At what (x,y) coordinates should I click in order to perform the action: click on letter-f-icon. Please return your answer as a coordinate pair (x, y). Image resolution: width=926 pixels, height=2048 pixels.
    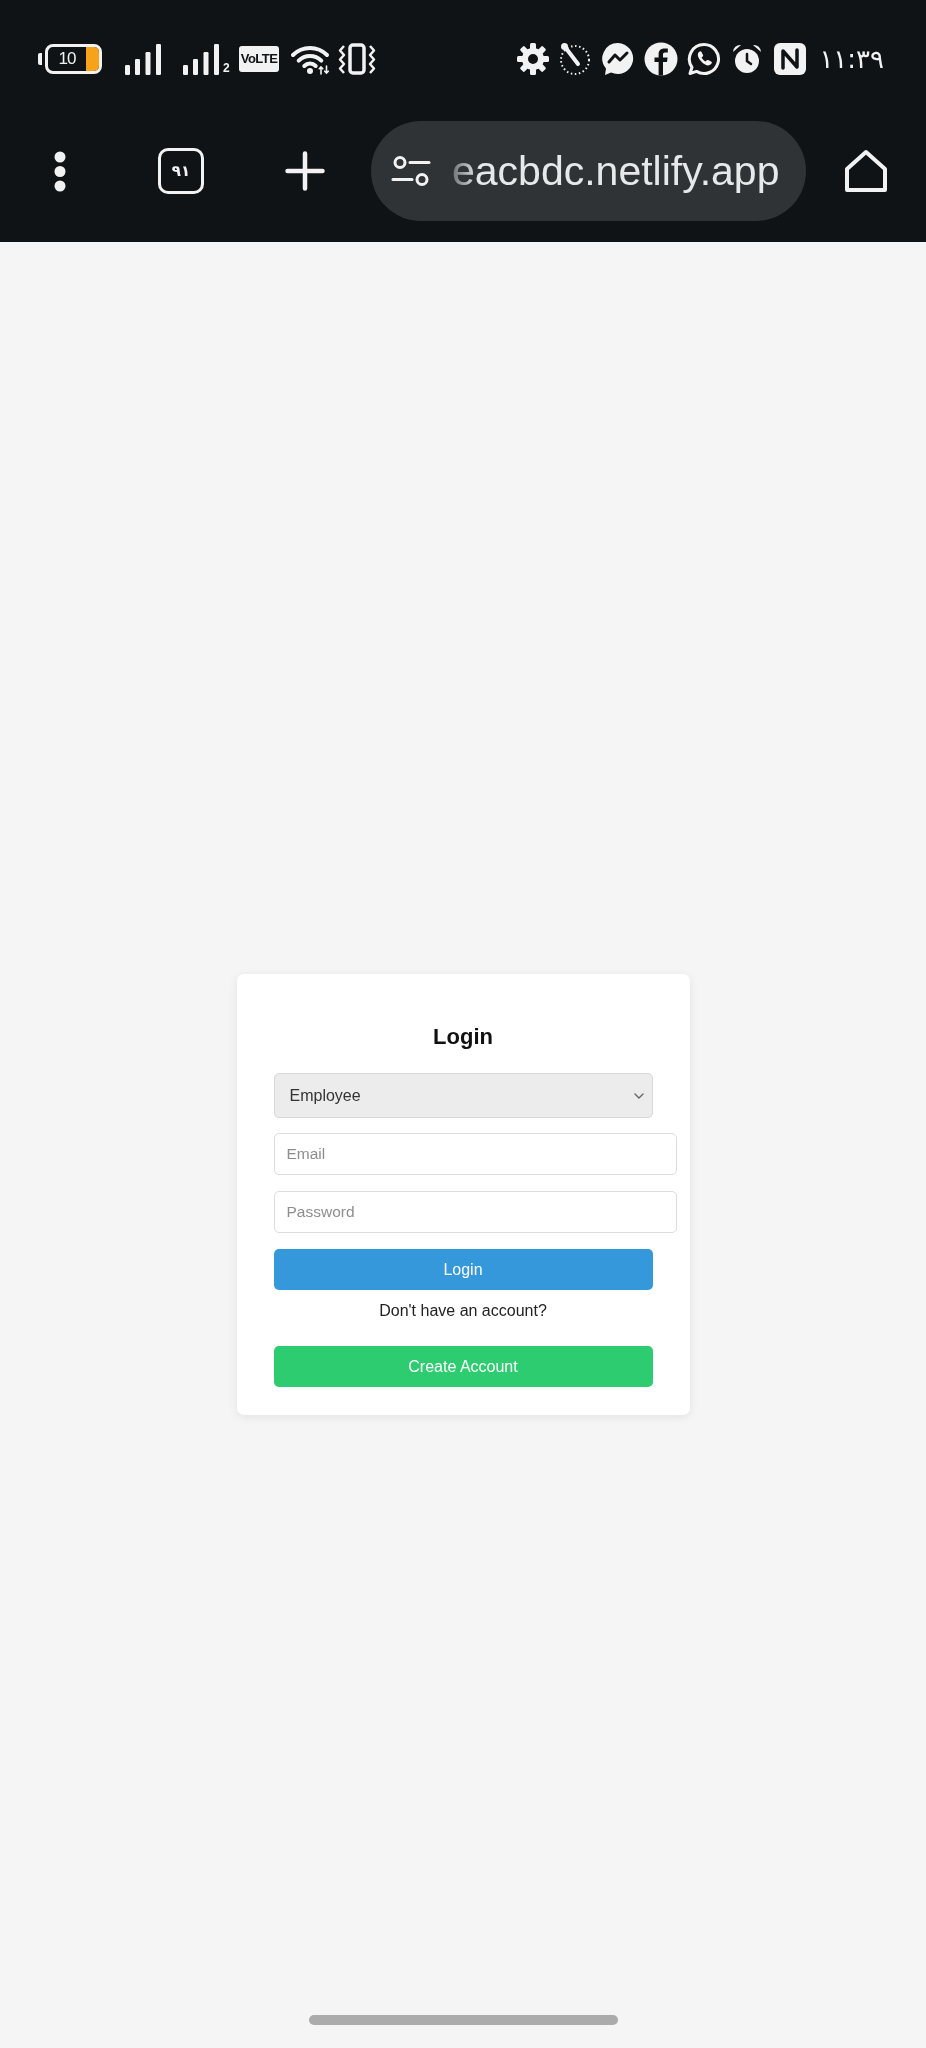
    Looking at the image, I should click on (661, 59).